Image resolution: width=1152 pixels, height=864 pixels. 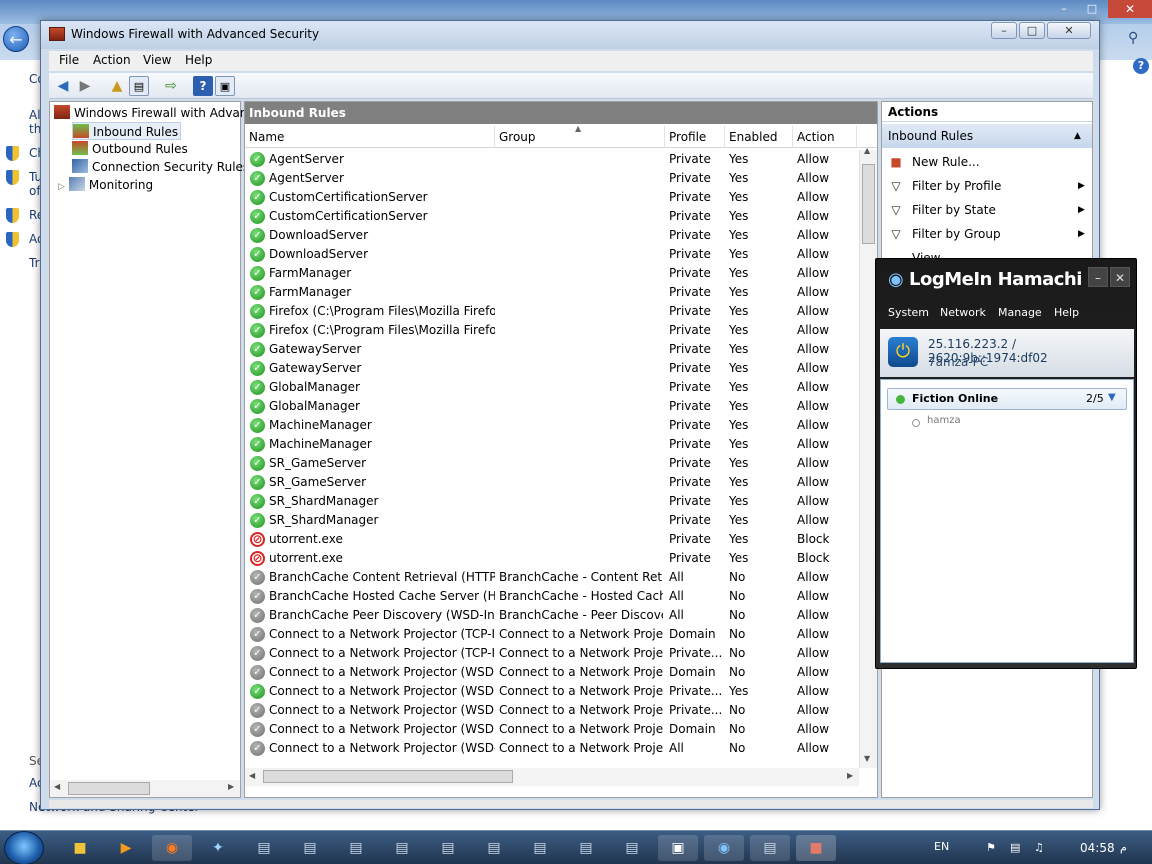 I want to click on left-link: Tr, so click(x=34, y=263).